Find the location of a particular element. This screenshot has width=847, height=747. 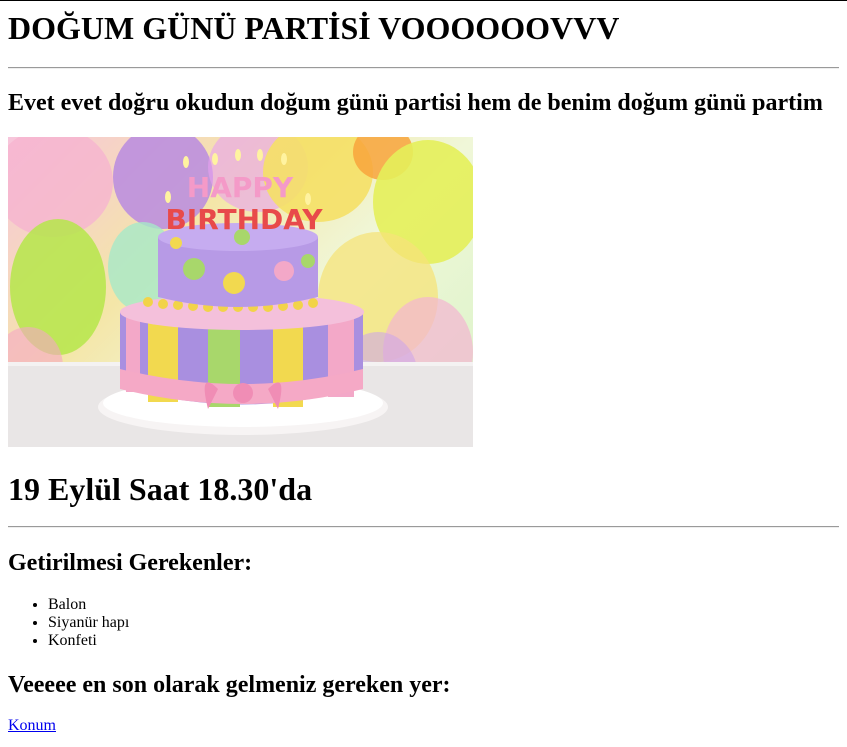

list-item: Siyanür hapı is located at coordinates (88, 623).